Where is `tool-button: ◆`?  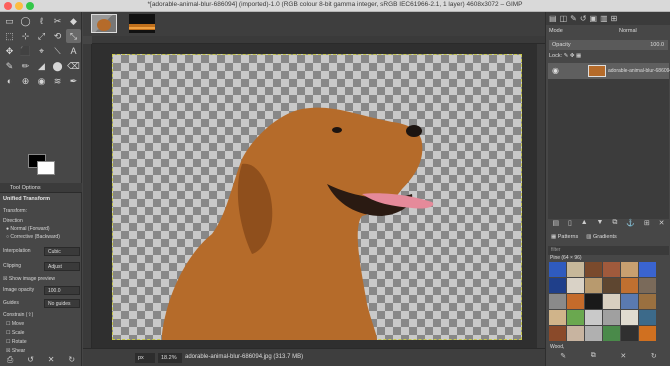 tool-button: ◆ is located at coordinates (73, 21).